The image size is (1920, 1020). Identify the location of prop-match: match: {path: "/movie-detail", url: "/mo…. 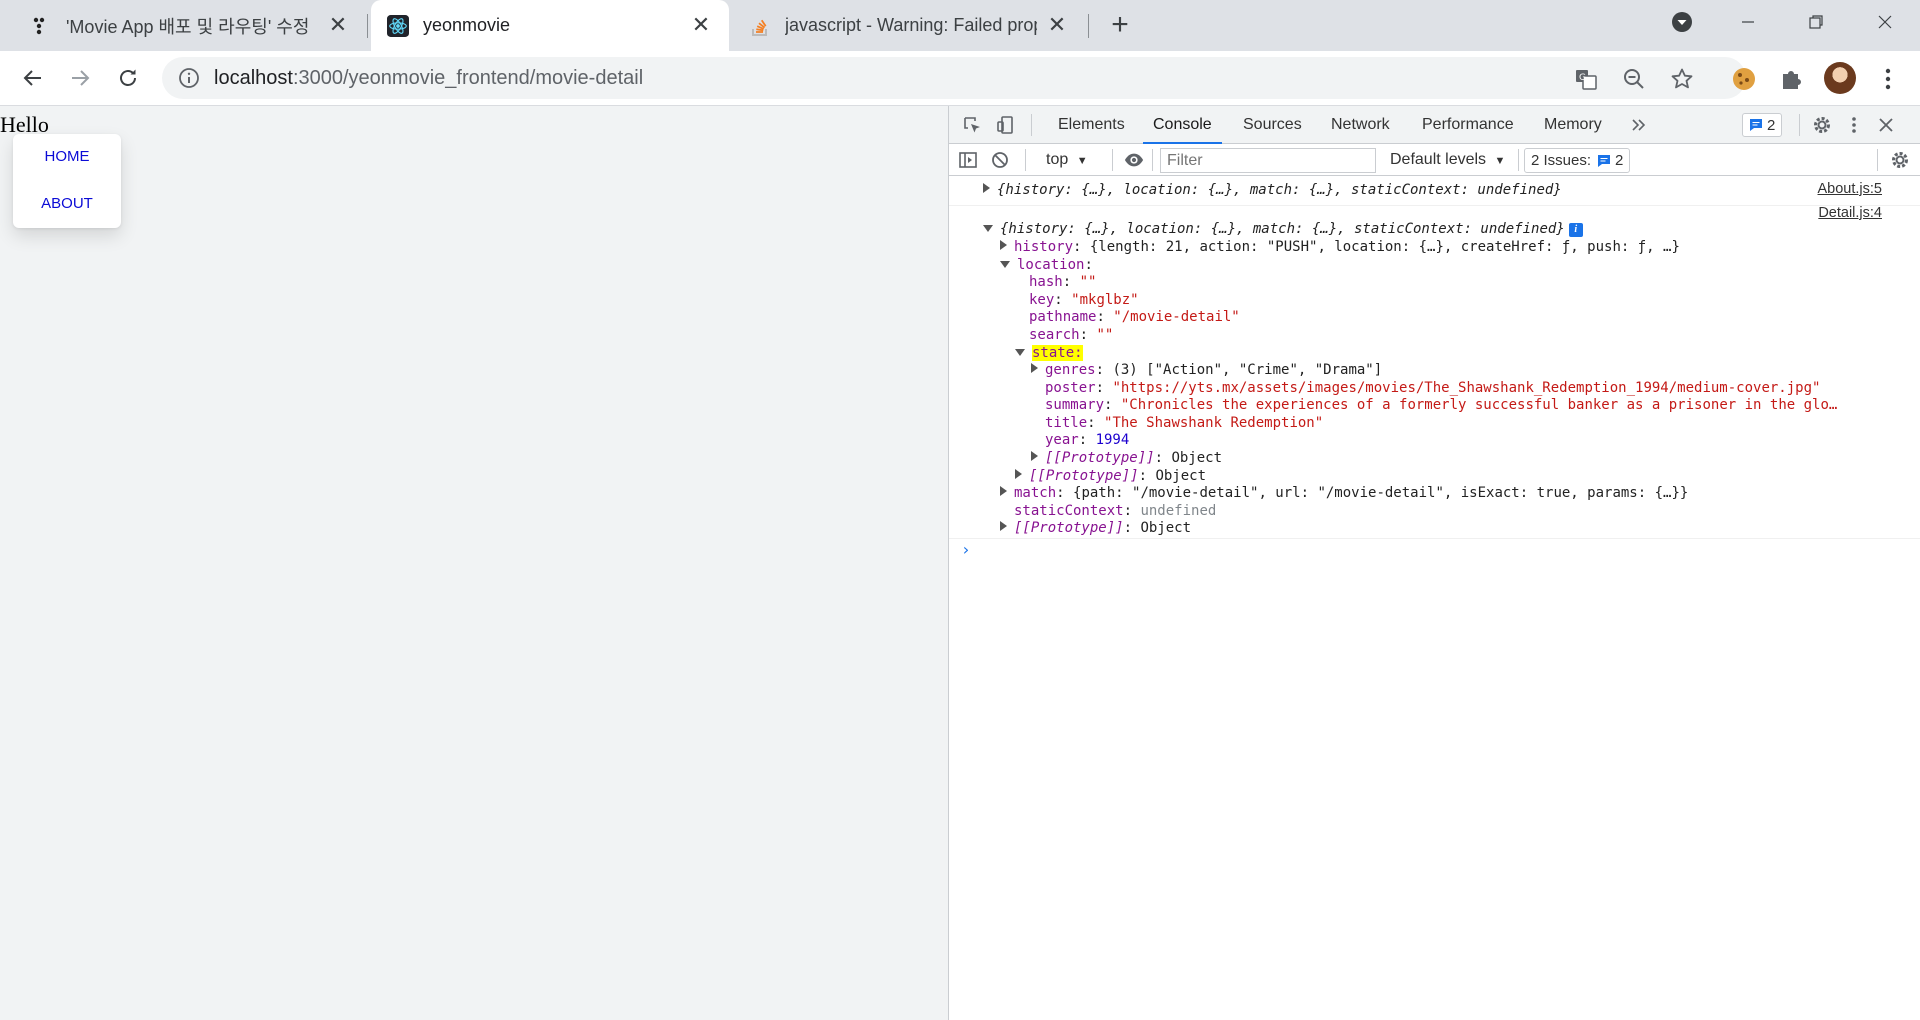
(1344, 493).